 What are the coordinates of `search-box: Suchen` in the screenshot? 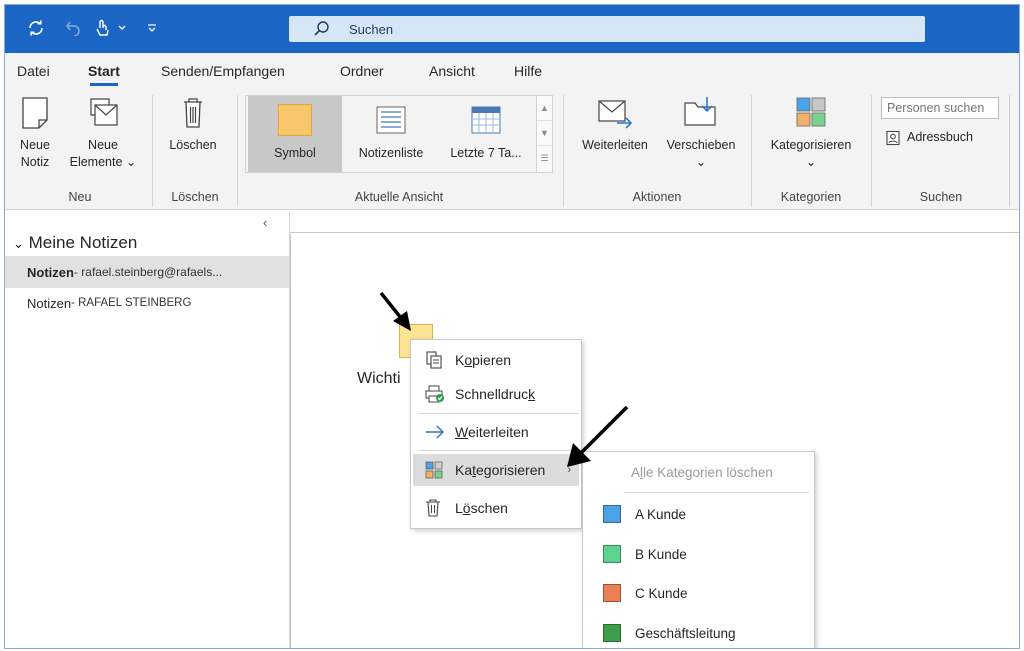 It's located at (607, 29).